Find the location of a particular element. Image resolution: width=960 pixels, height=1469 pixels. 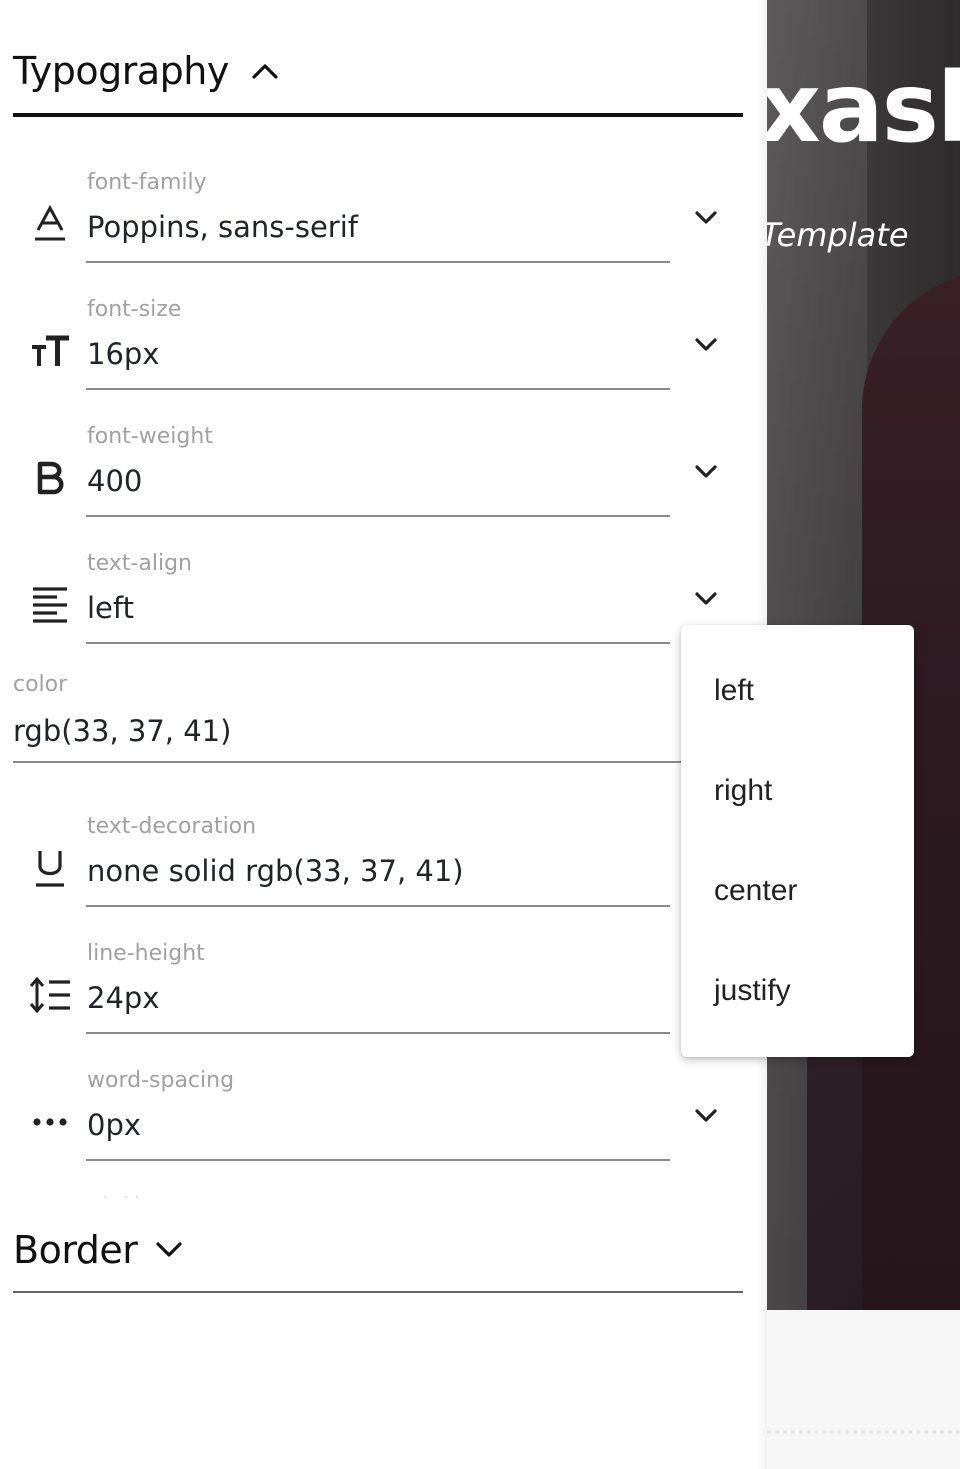

menu-option-center: center is located at coordinates (797, 891).